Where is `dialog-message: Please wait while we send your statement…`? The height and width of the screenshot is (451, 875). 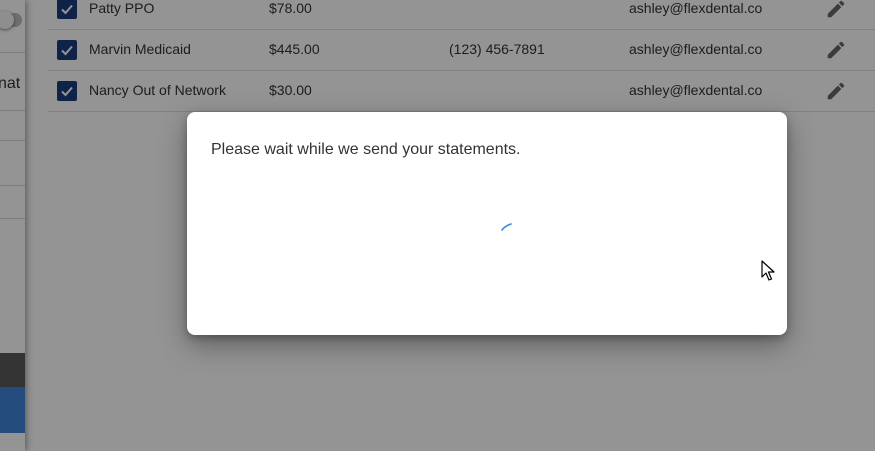
dialog-message: Please wait while we send your statement… is located at coordinates (366, 149).